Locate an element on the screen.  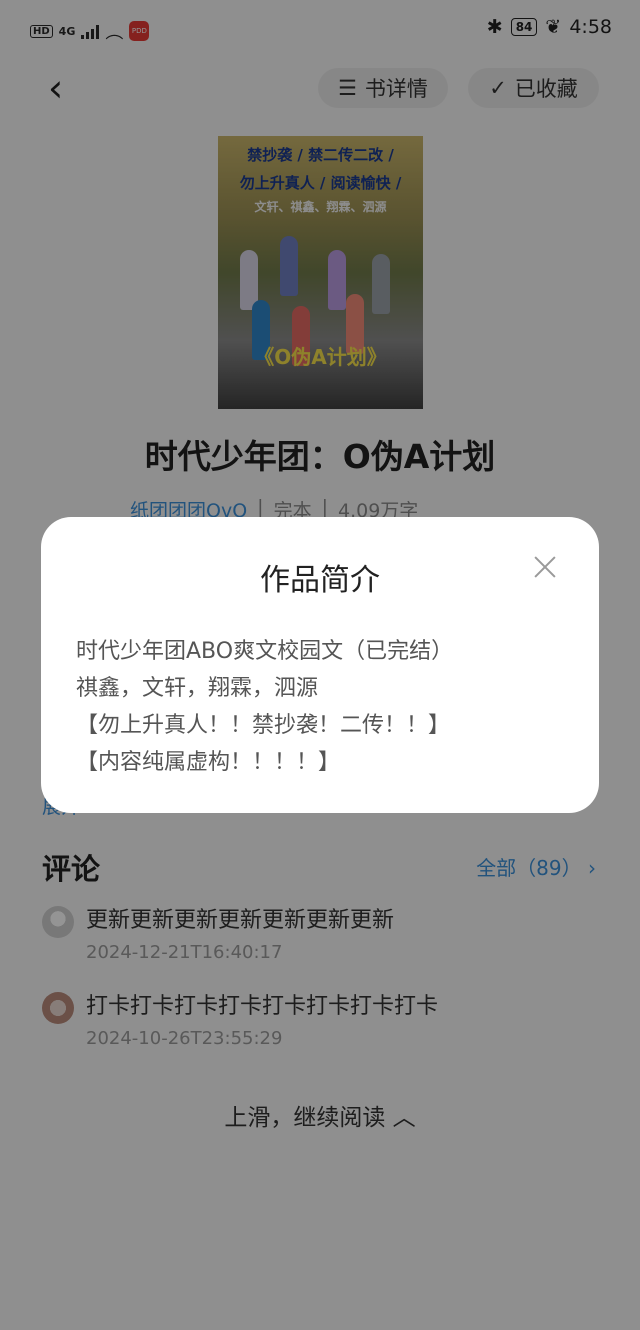
synopsis-line: 【内容纯属虚构！！！！】 is located at coordinates (208, 762).